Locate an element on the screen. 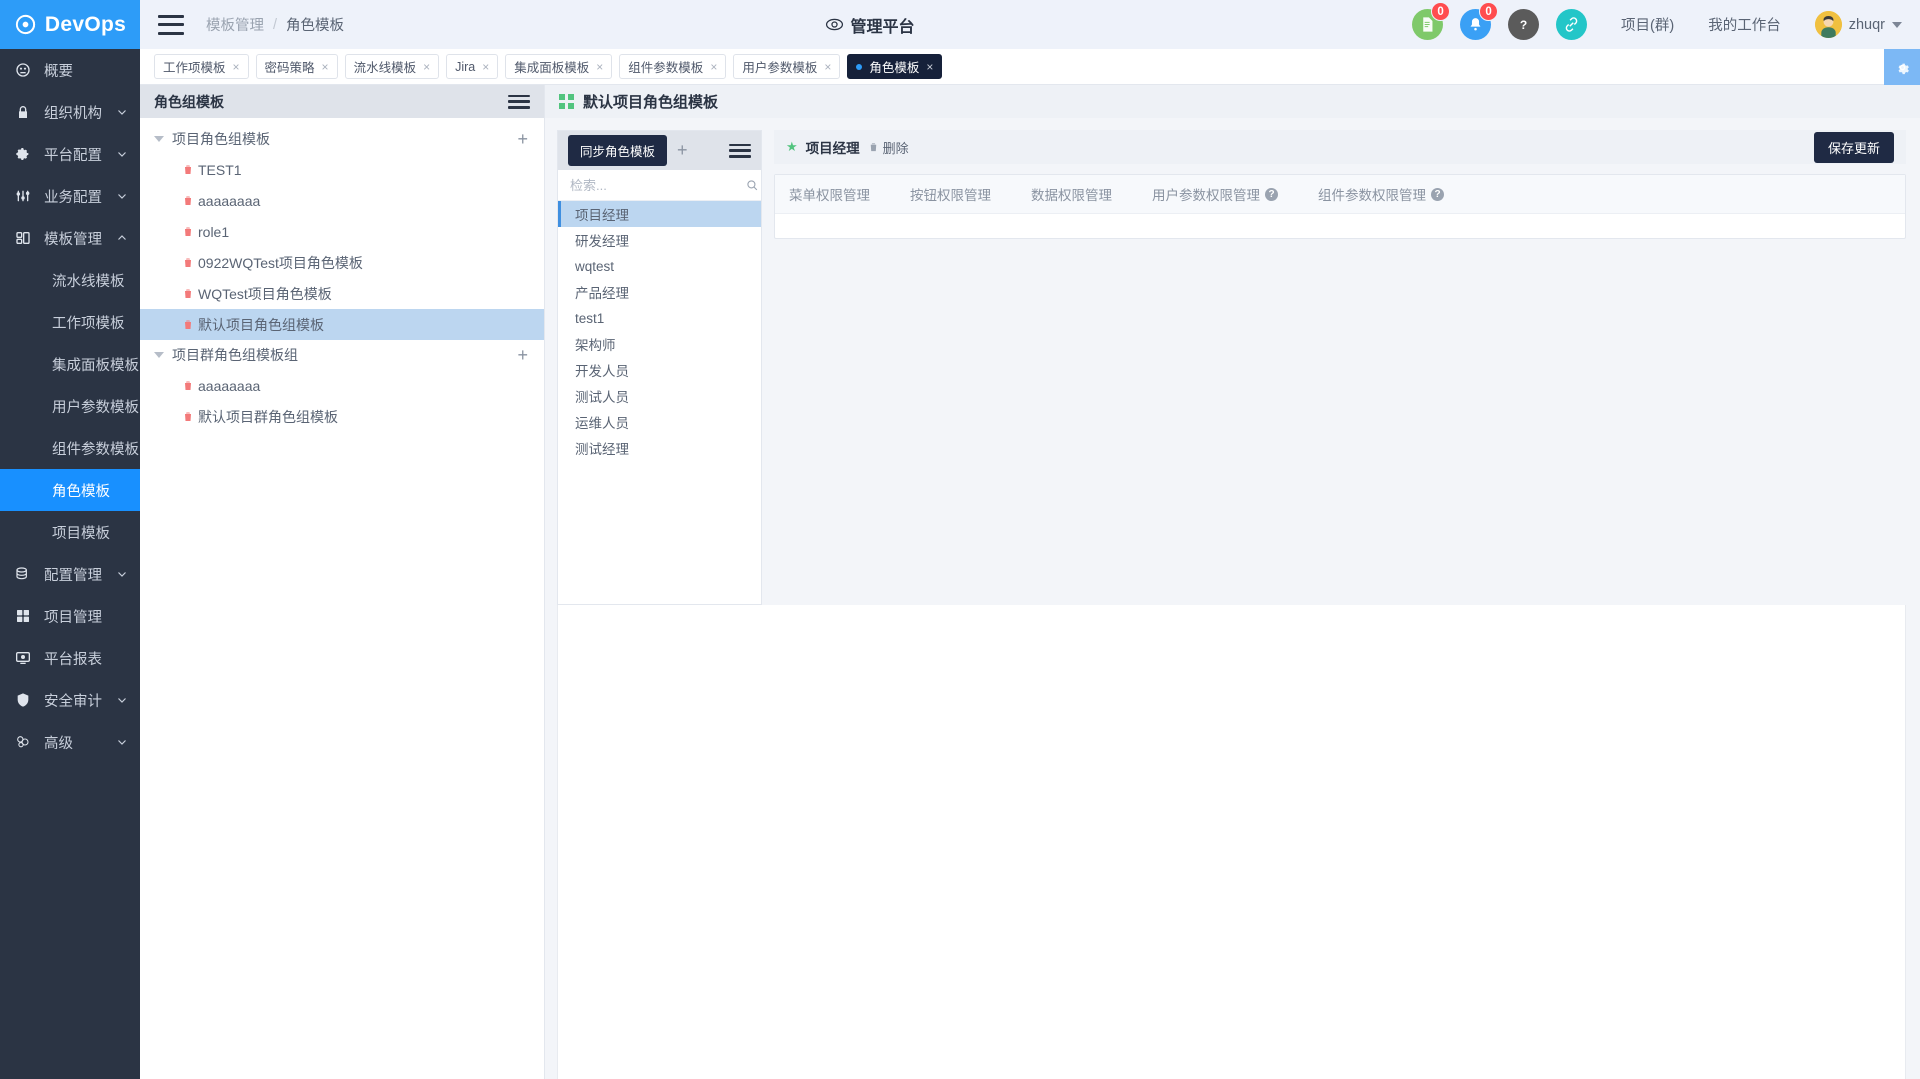  header-link-projects: 项目(群) is located at coordinates (1647, 24).